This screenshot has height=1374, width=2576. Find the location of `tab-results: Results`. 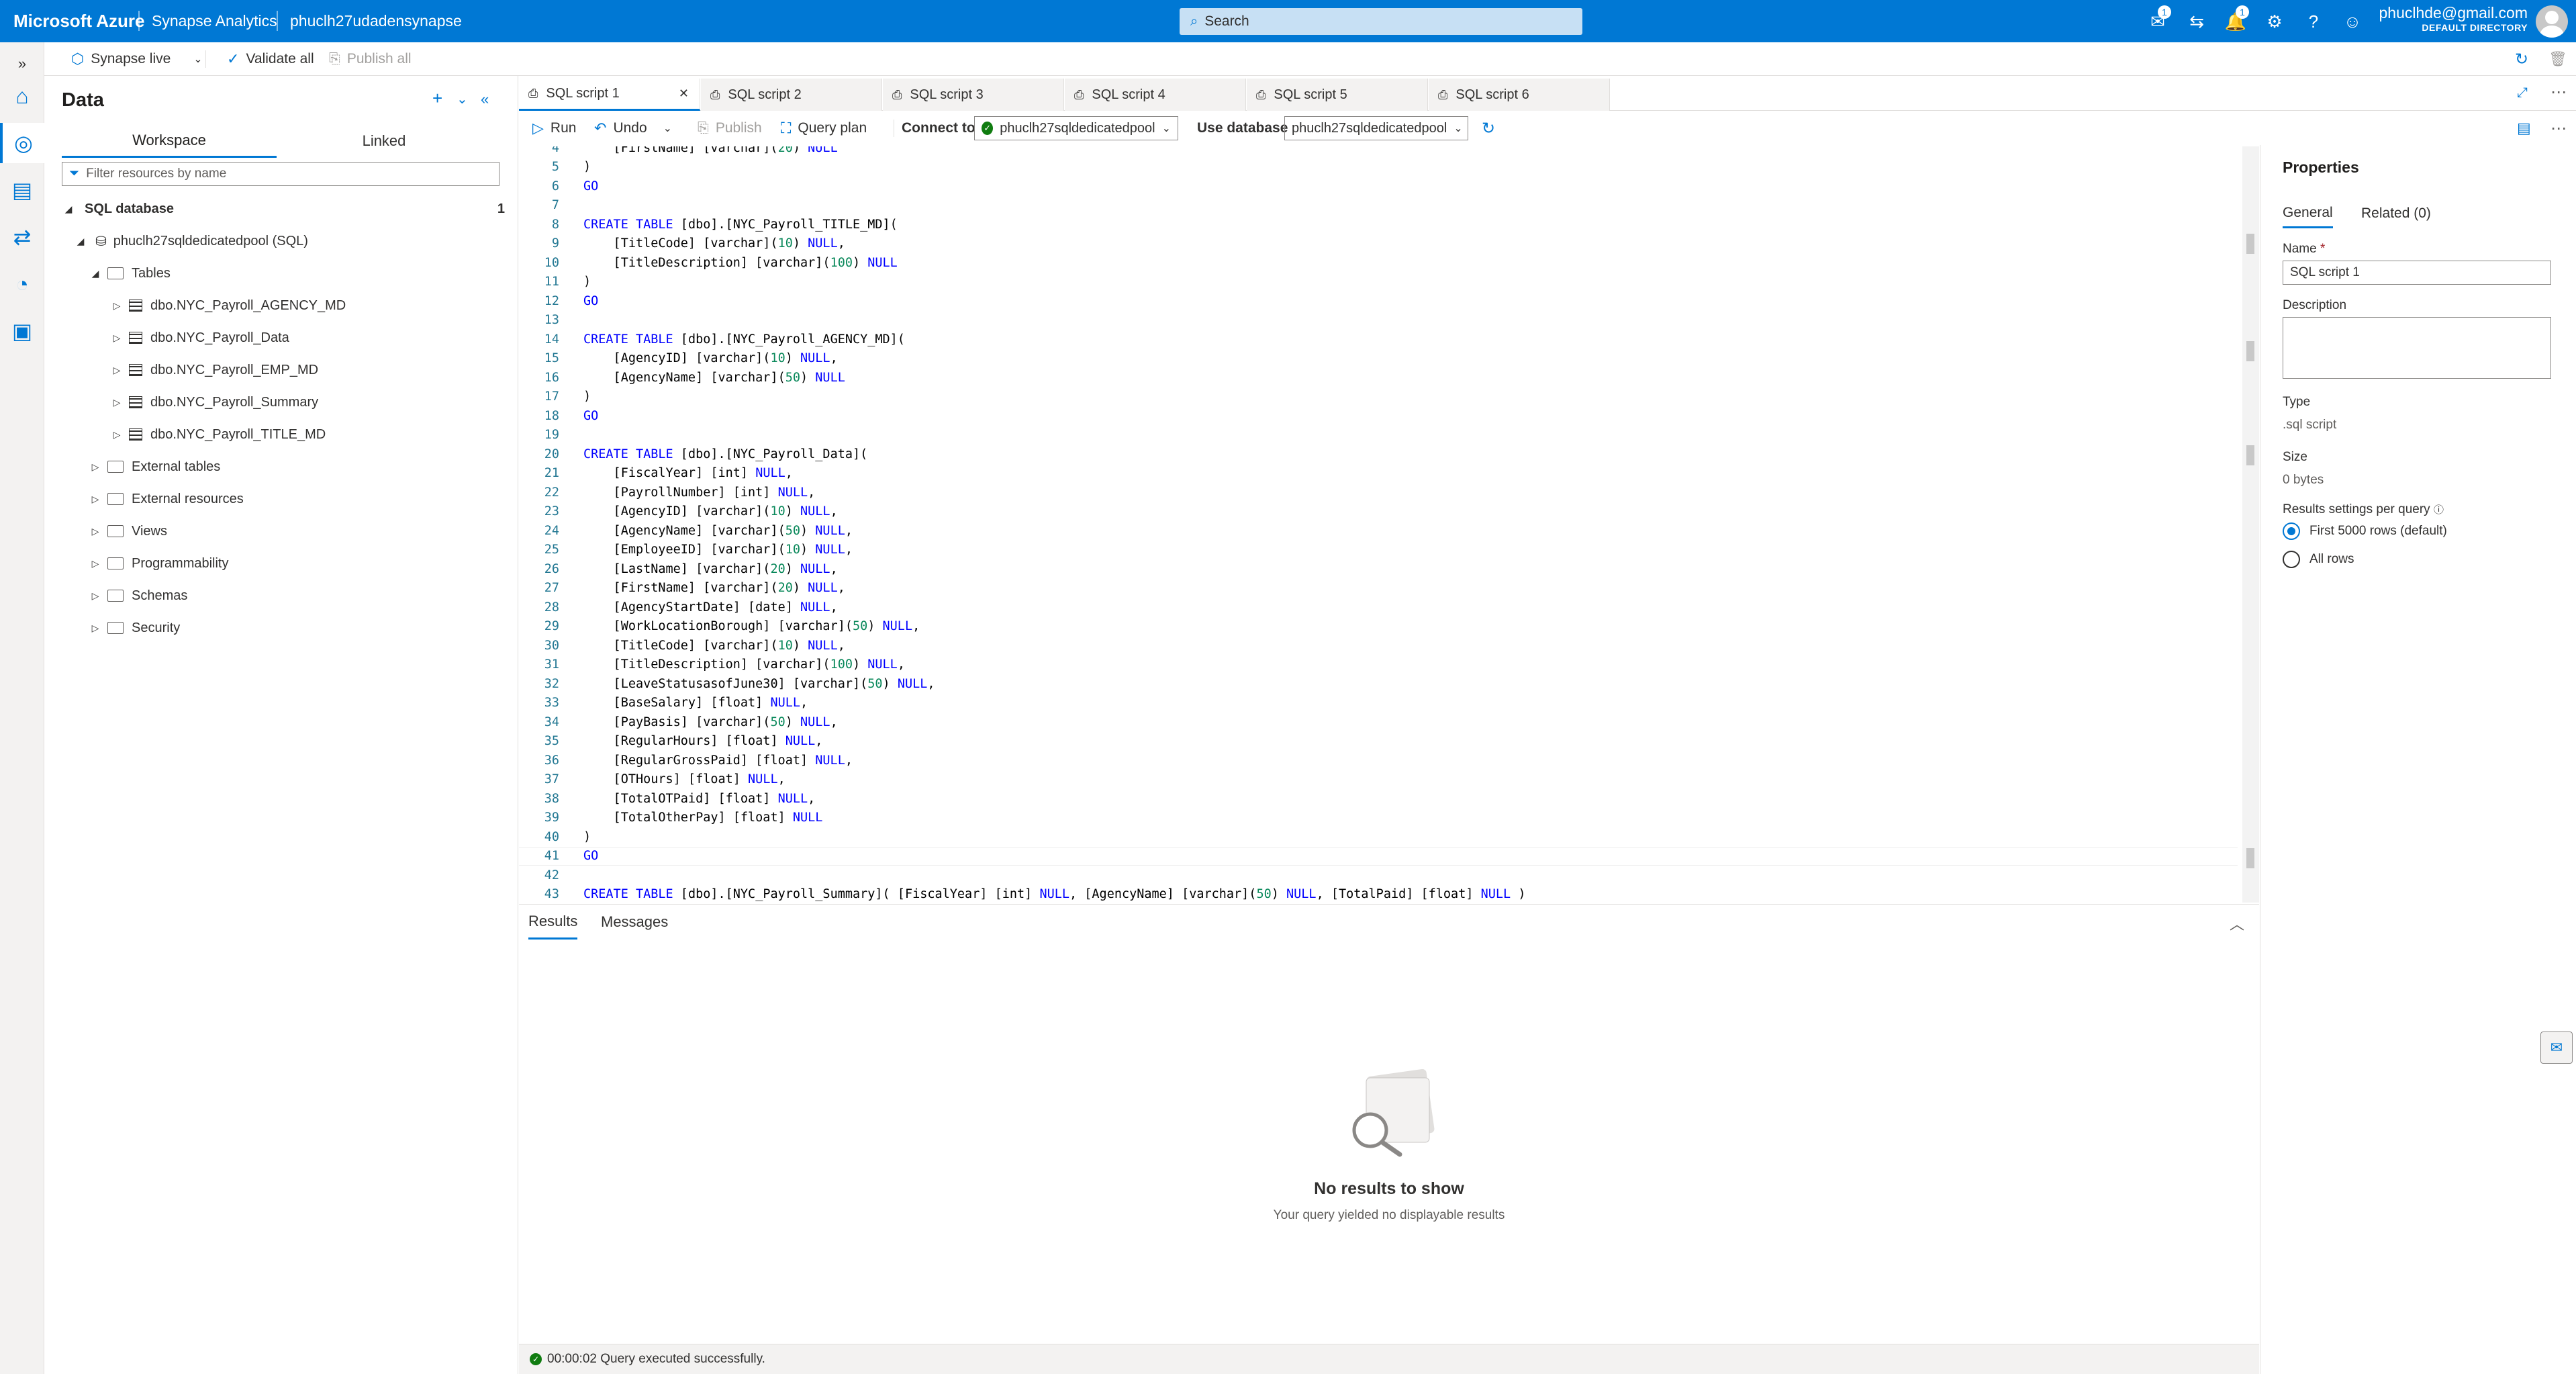

tab-results: Results is located at coordinates (553, 922).